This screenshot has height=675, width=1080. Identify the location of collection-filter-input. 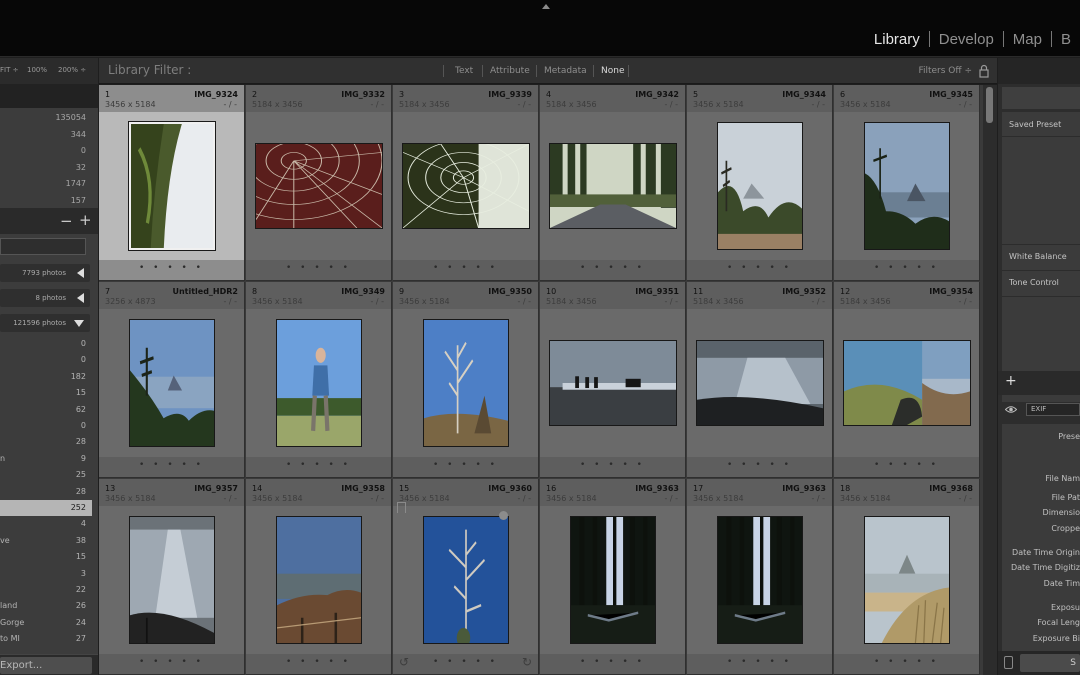
(43, 246).